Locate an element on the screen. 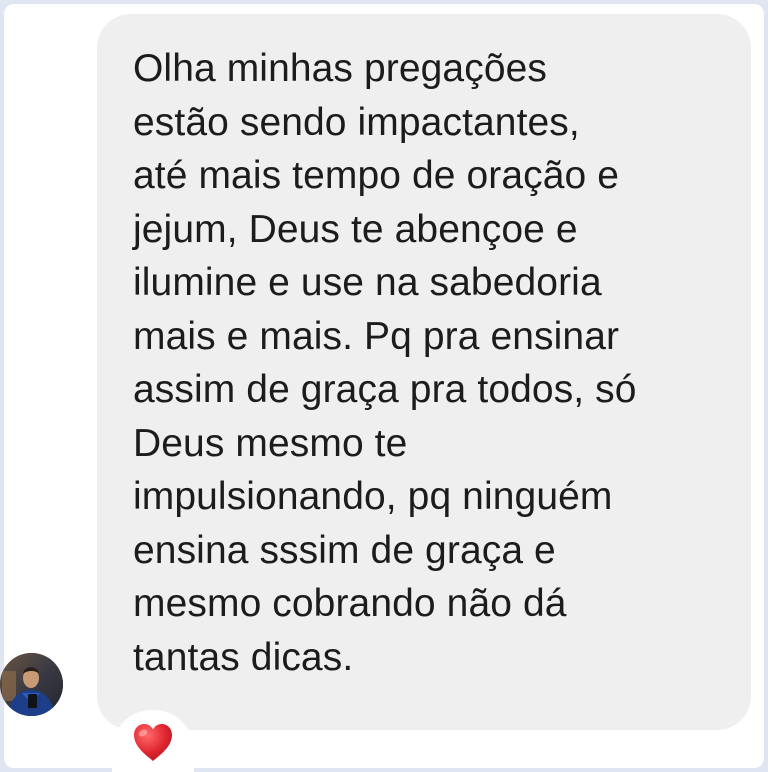 The width and height of the screenshot is (768, 772). message-line: estão sendo impactantes, is located at coordinates (356, 122).